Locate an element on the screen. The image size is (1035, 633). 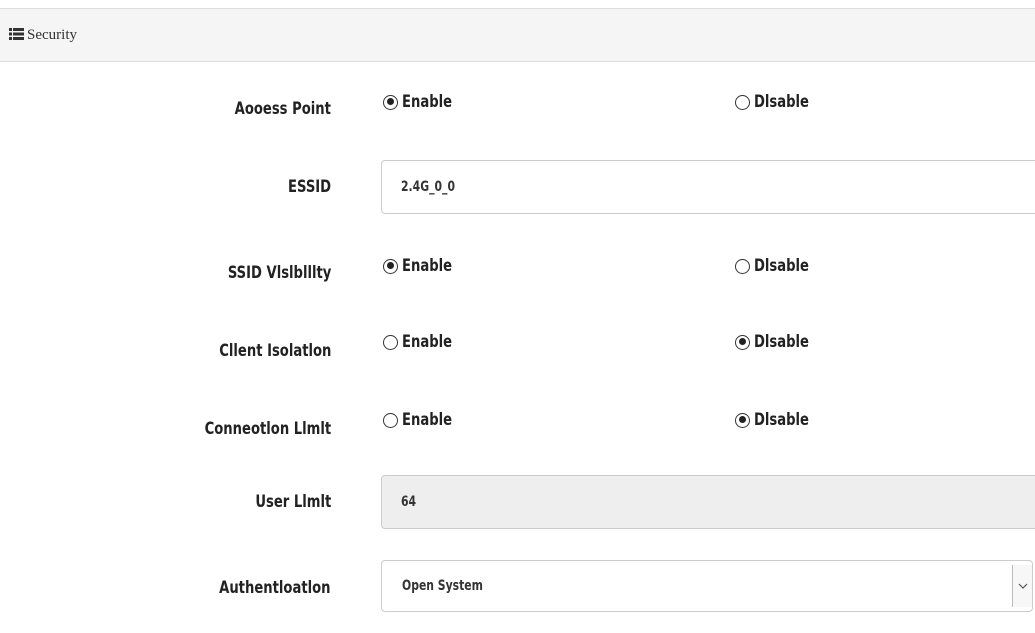
access-point-enable-option: Enable is located at coordinates (421, 102).